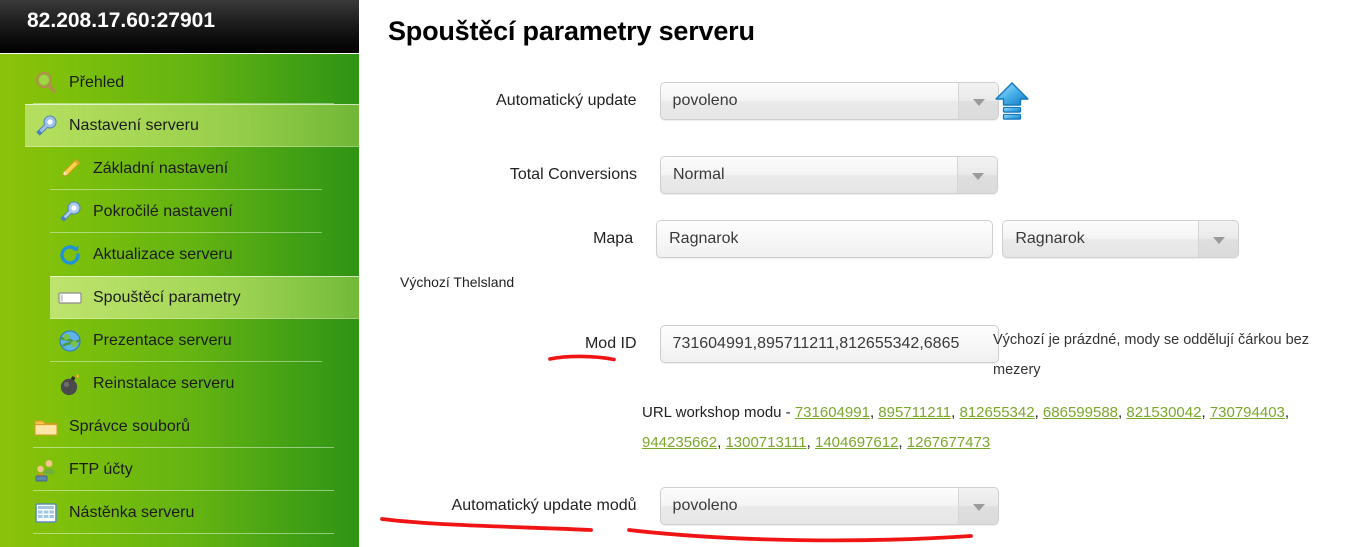 The image size is (1371, 547). What do you see at coordinates (179, 82) in the screenshot?
I see `sidebar-item-prehled: Přehled` at bounding box center [179, 82].